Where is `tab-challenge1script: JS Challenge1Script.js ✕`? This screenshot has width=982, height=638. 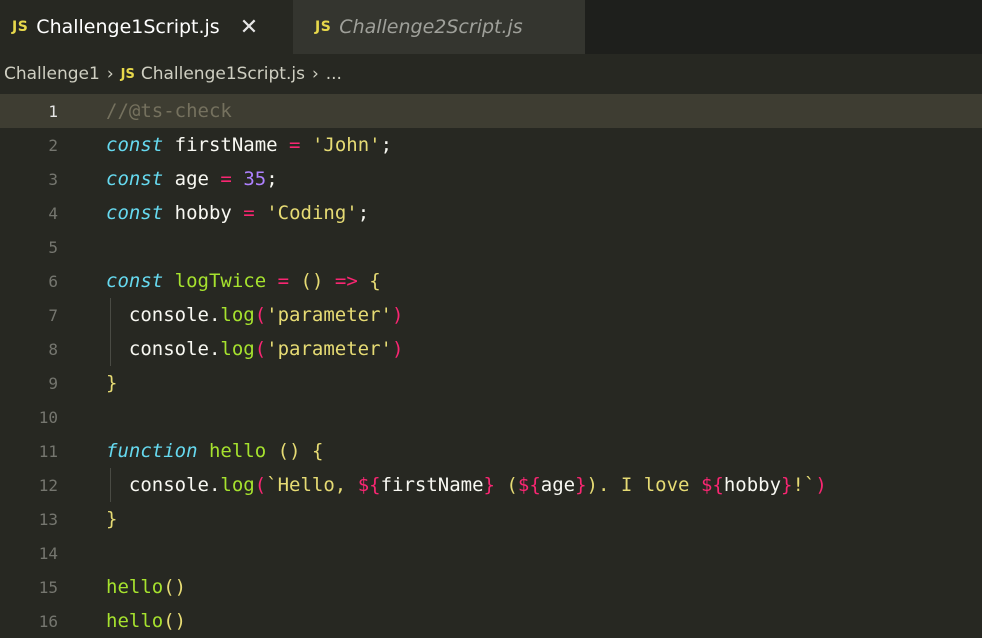
tab-challenge1script: JS Challenge1Script.js ✕ is located at coordinates (146, 27).